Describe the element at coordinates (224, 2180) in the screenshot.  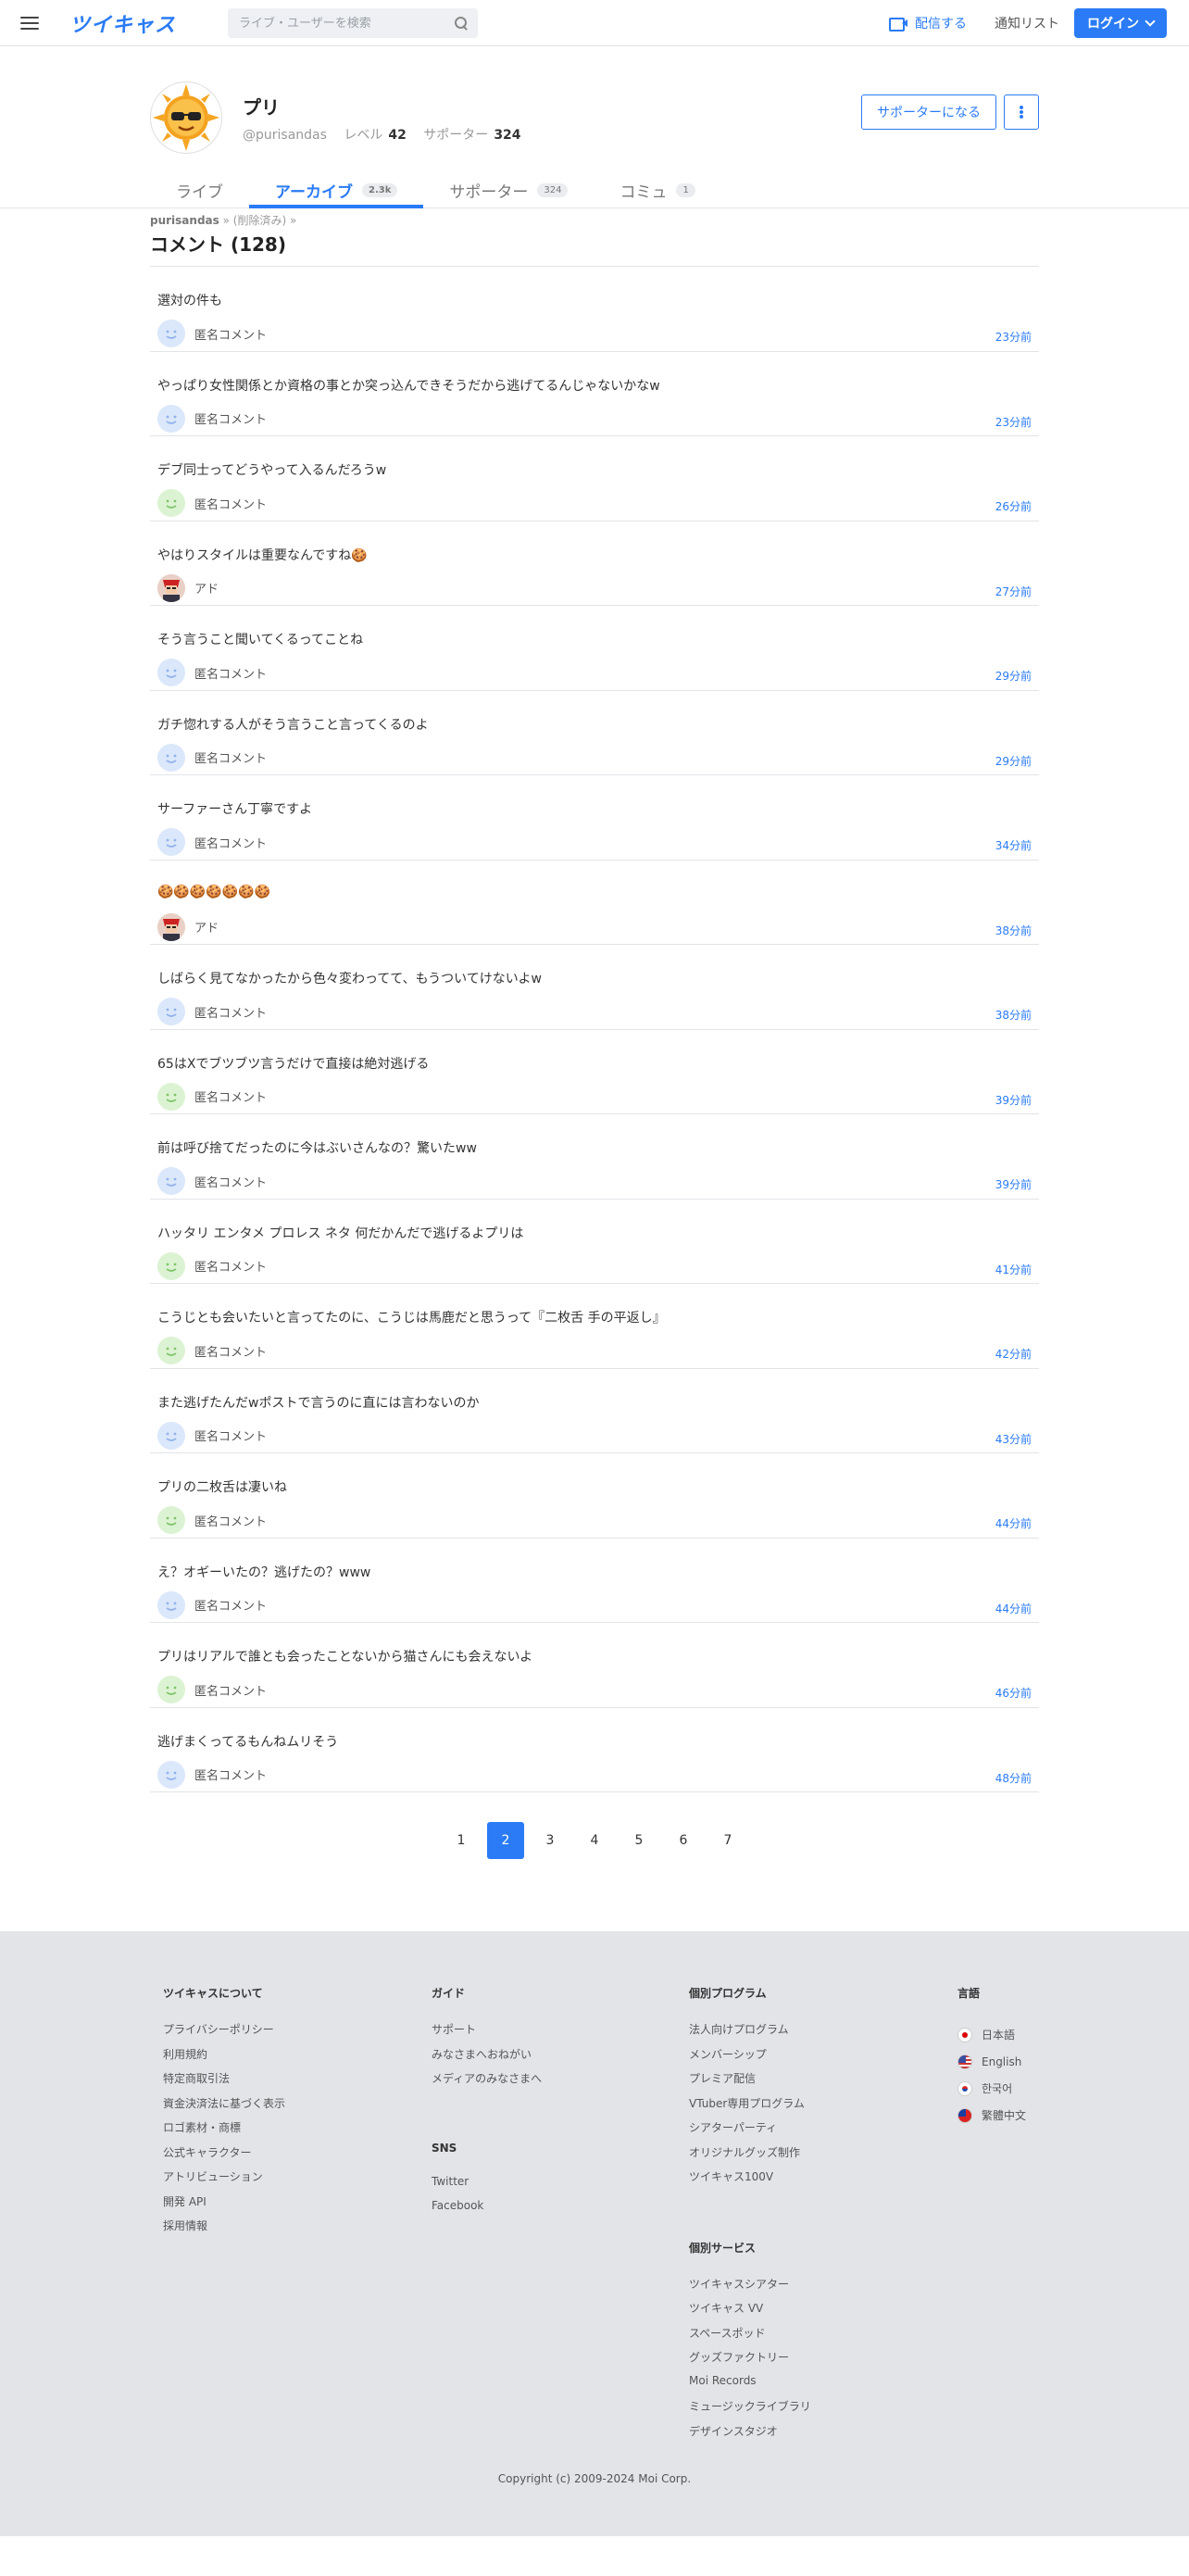
I see `footer-link: アトリビューション` at that location.